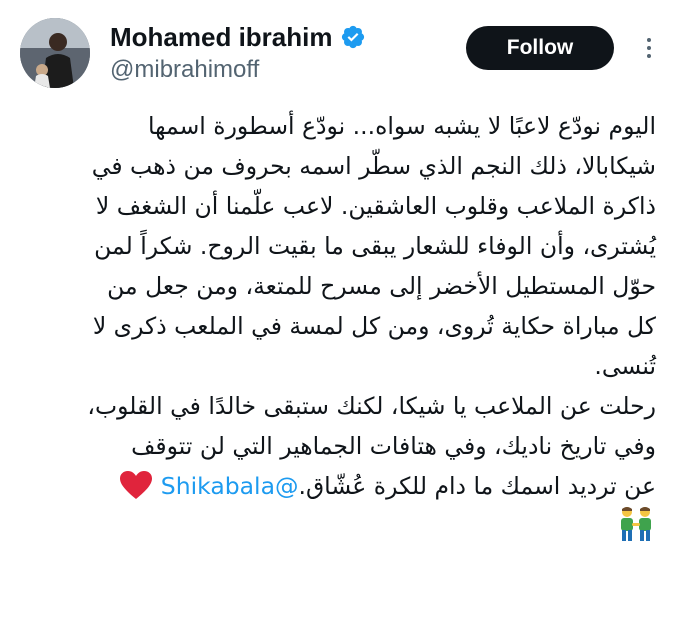  What do you see at coordinates (136, 485) in the screenshot?
I see `heart-icon` at bounding box center [136, 485].